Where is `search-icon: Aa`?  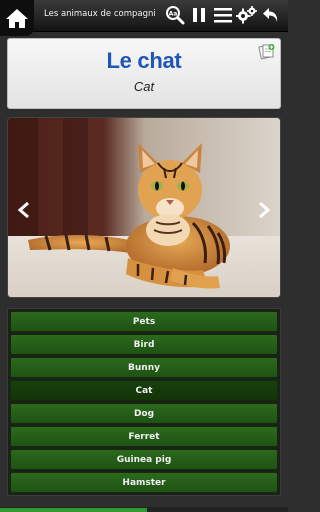
search-icon: Aa is located at coordinates (175, 15).